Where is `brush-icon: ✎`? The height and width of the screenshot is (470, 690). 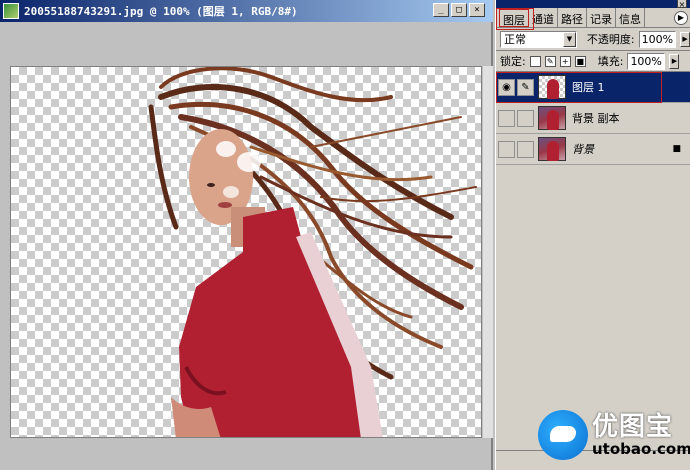
brush-icon: ✎ is located at coordinates (525, 87).